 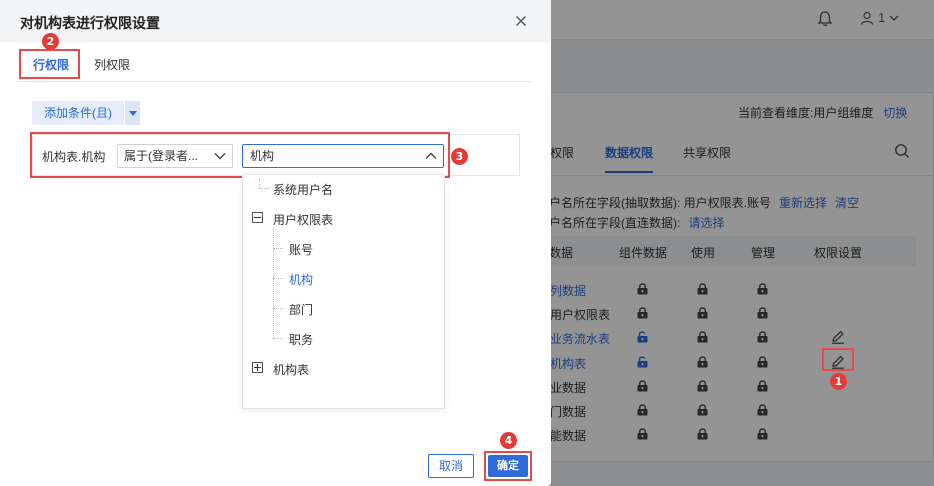 What do you see at coordinates (343, 291) in the screenshot?
I see `field-tree-dropdown: 系统用户名 用户权限表 账号 机构 部门 职务 机构表` at bounding box center [343, 291].